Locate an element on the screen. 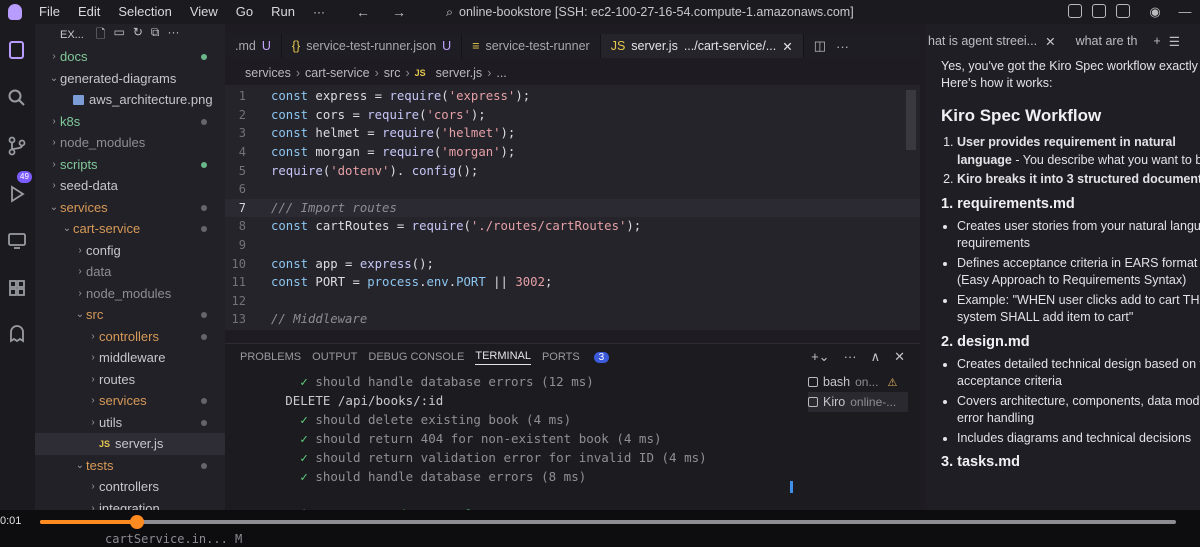  extensions-icon is located at coordinates (17, 288).